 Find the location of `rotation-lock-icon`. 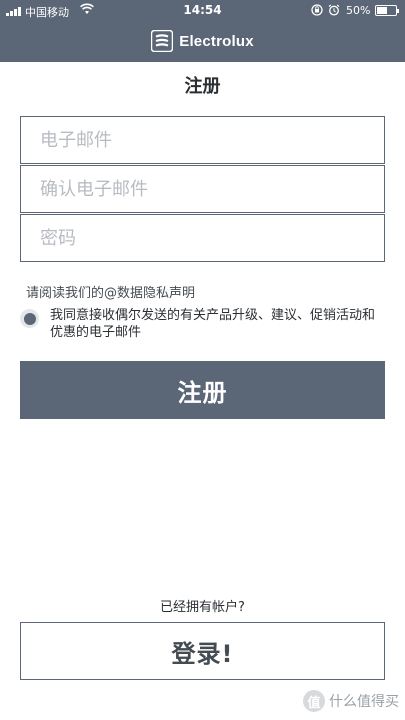

rotation-lock-icon is located at coordinates (317, 10).